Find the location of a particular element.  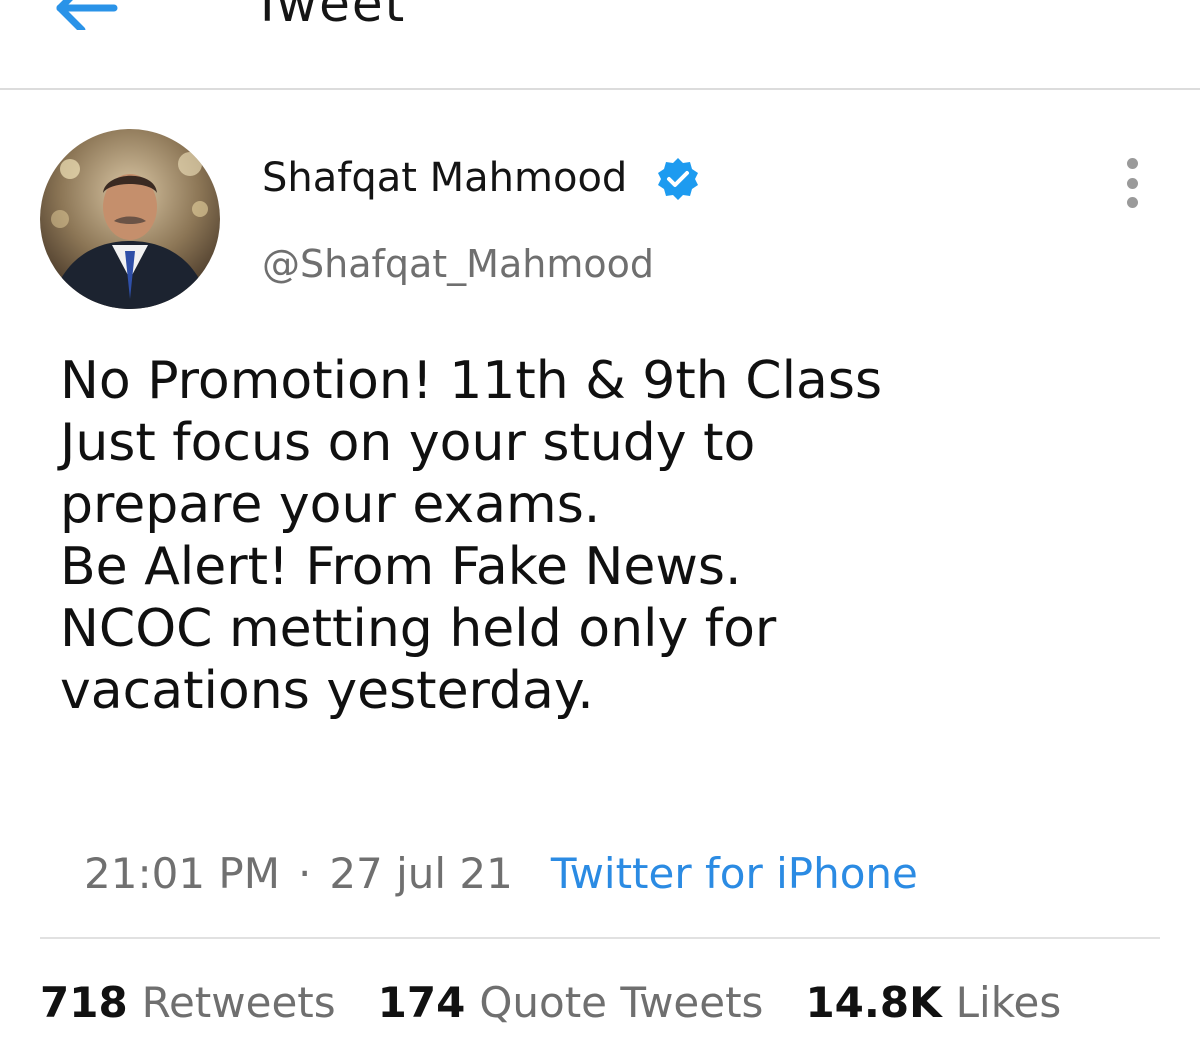

likes-count: 14.8K is located at coordinates (873, 1002).